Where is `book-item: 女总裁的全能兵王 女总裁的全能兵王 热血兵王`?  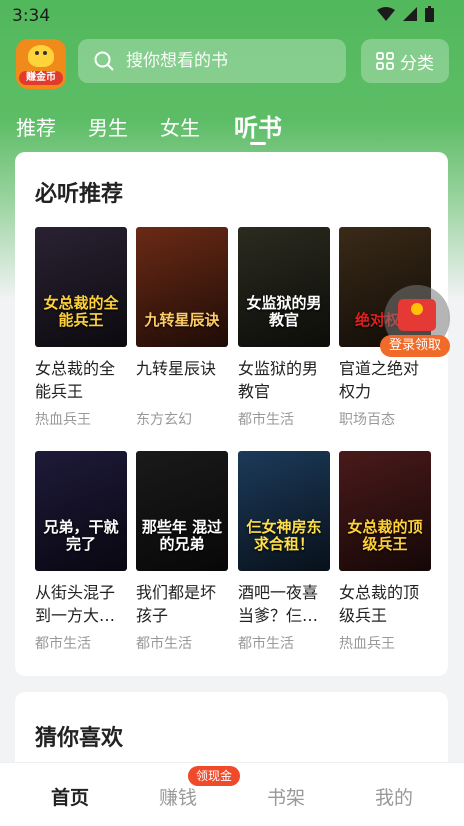 book-item: 女总裁的全能兵王 女总裁的全能兵王 热血兵王 is located at coordinates (81, 328).